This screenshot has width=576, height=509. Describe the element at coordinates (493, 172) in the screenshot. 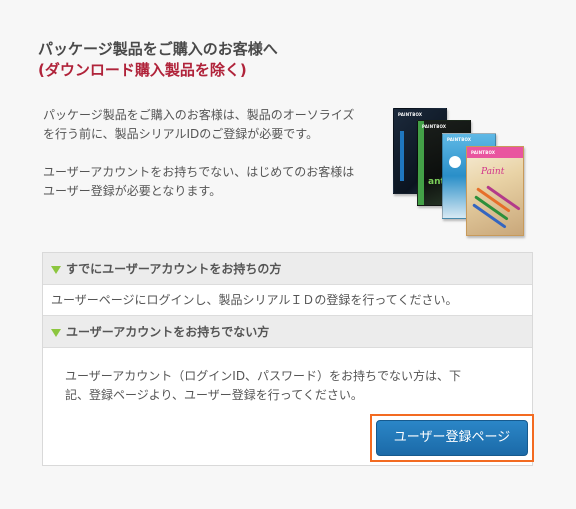

I see `product-box-title: Paint` at that location.